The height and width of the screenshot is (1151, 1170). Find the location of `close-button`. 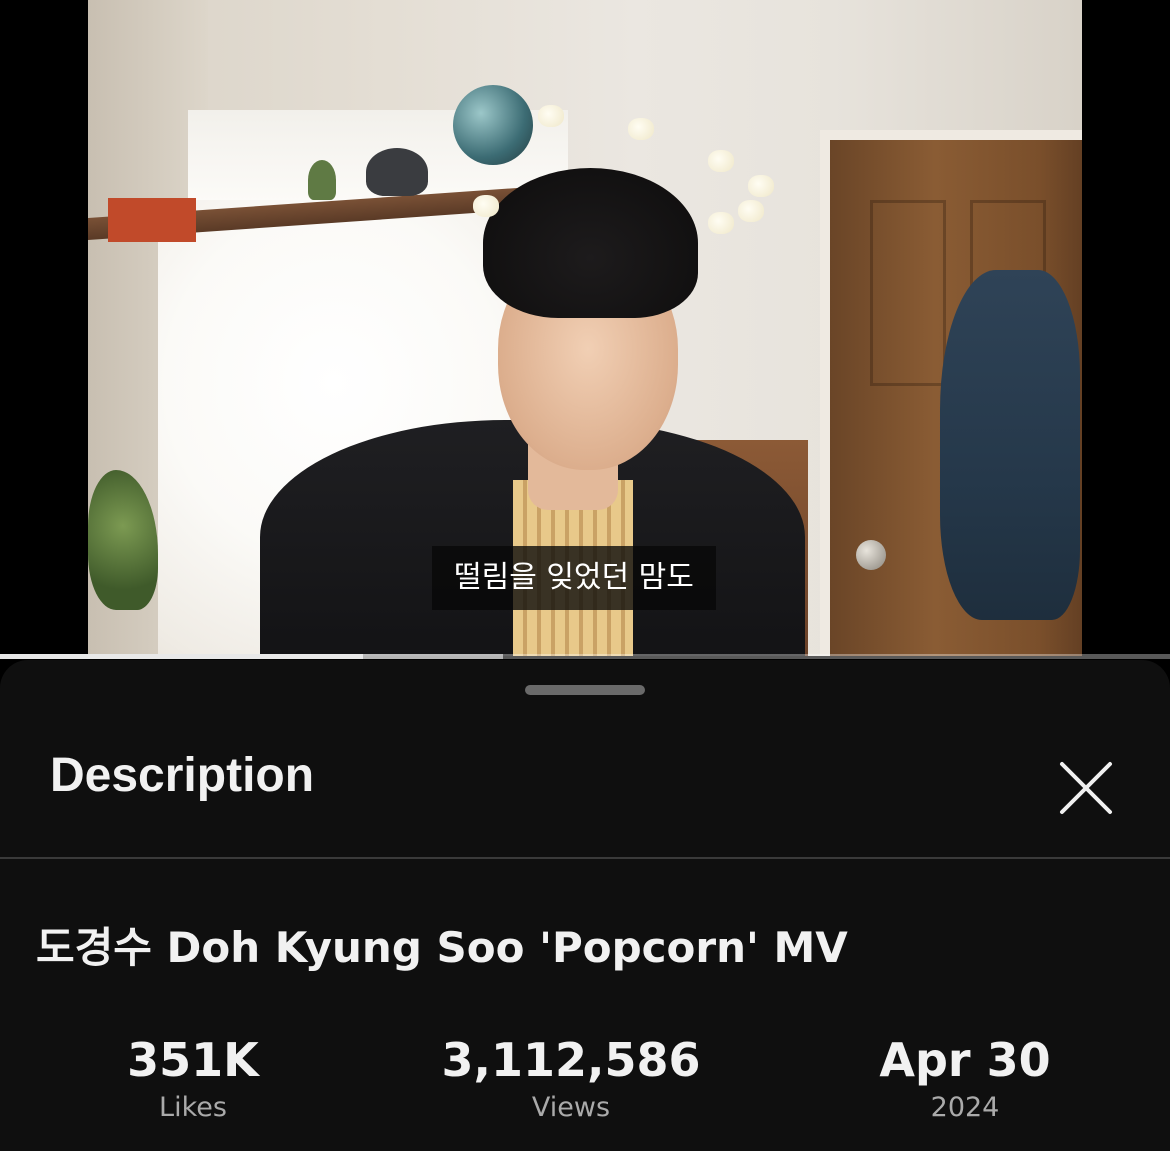

close-button is located at coordinates (1086, 788).